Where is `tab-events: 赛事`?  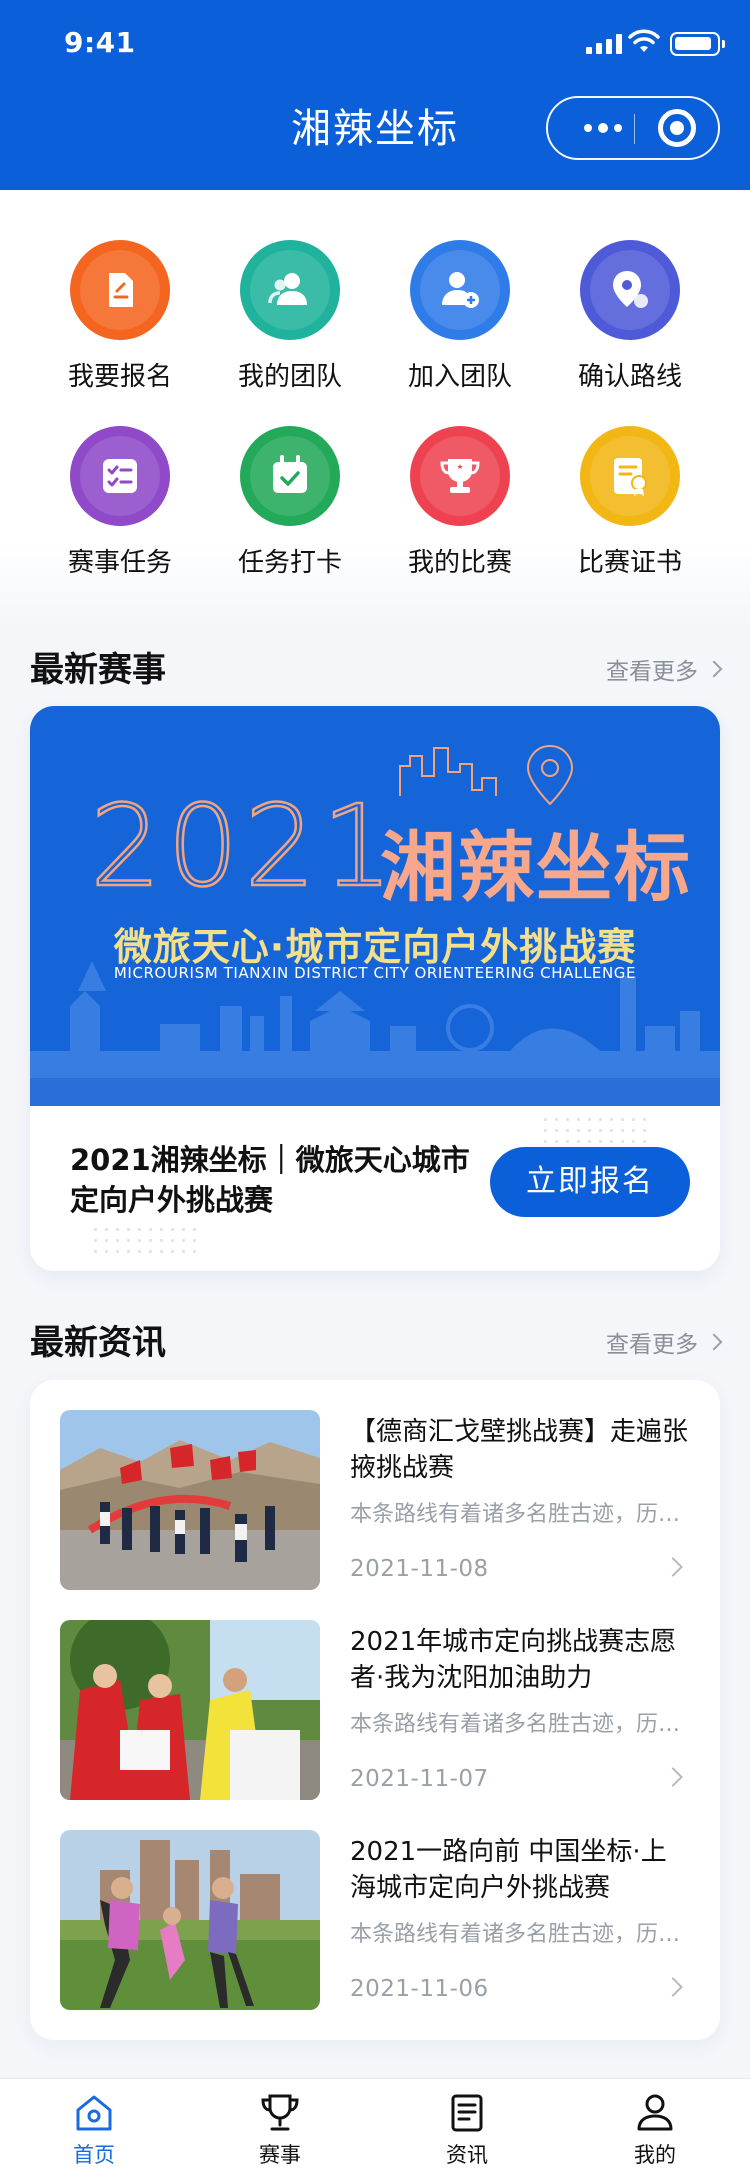
tab-events: 赛事 is located at coordinates (280, 2134).